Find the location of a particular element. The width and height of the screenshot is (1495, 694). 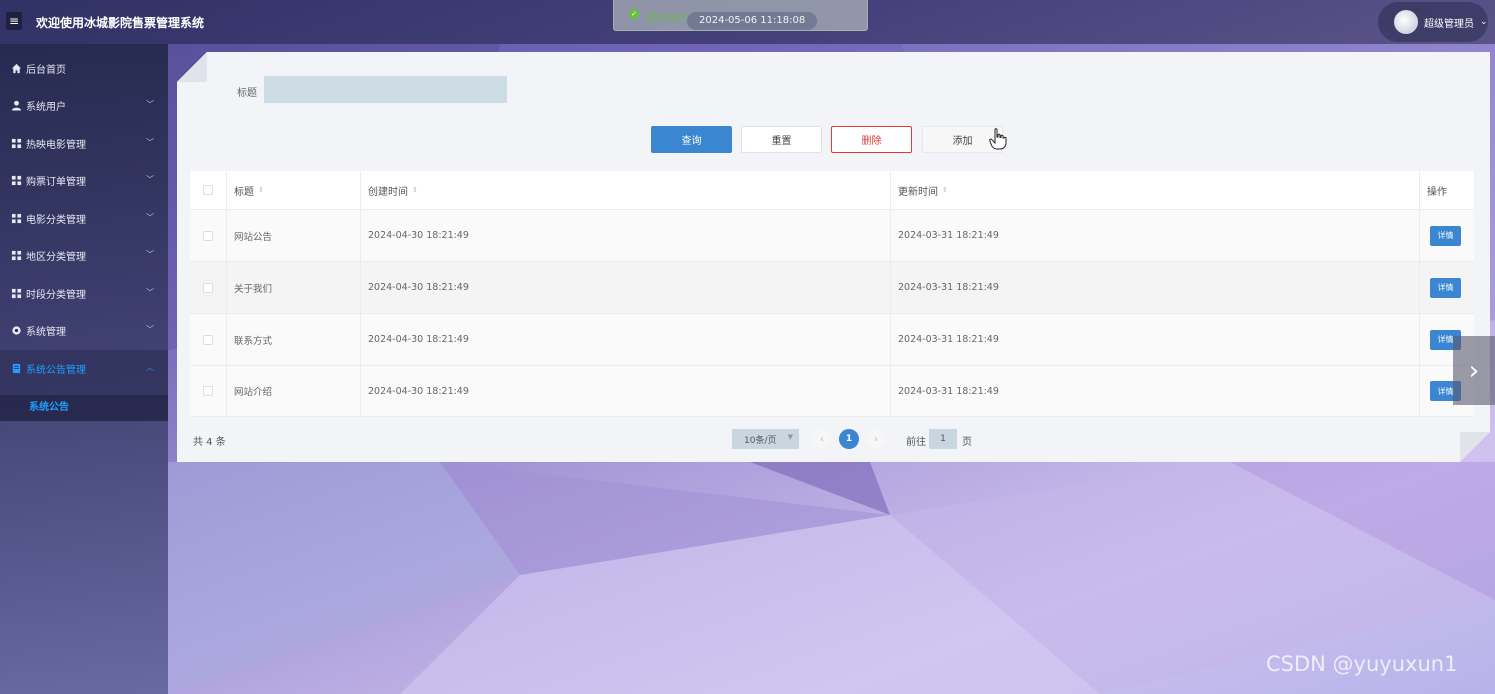

reset-button: 重置 is located at coordinates (781, 139).